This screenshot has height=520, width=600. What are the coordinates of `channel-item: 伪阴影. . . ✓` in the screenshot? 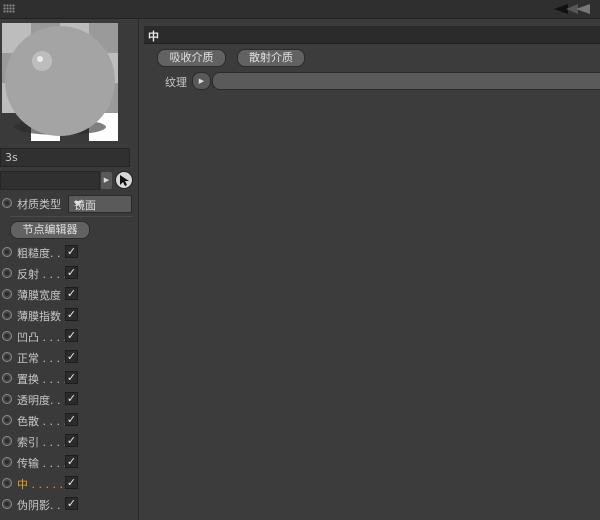 It's located at (70, 504).